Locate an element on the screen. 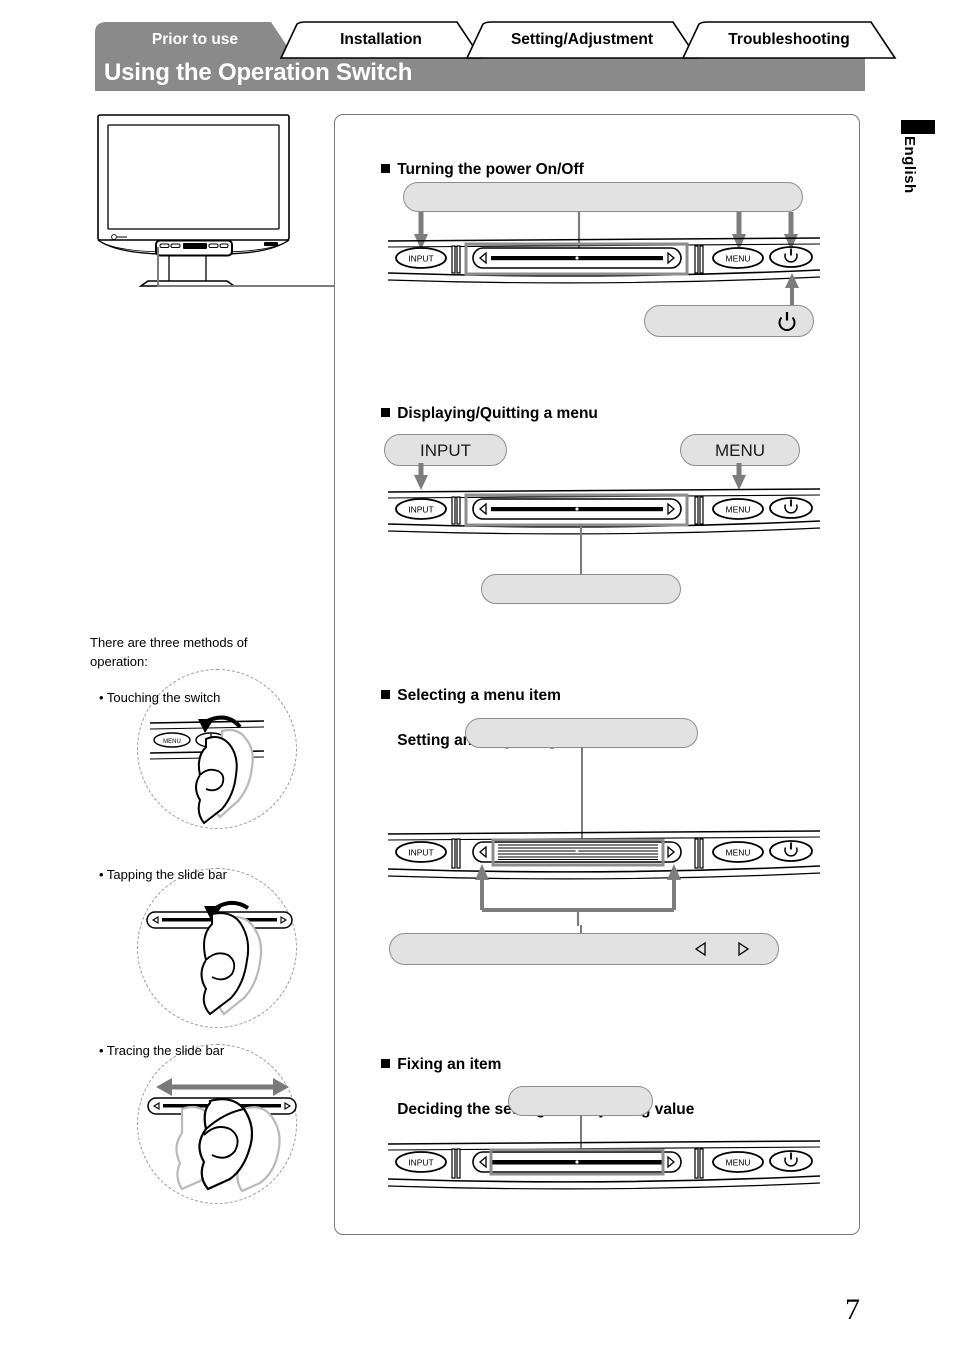  callout-menu-text: MENU is located at coordinates (740, 450).